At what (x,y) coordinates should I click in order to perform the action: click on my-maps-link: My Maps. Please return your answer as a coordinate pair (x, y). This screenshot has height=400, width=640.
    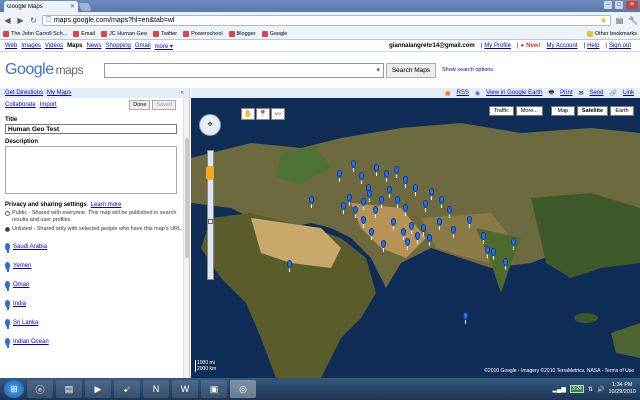
    Looking at the image, I should click on (59, 93).